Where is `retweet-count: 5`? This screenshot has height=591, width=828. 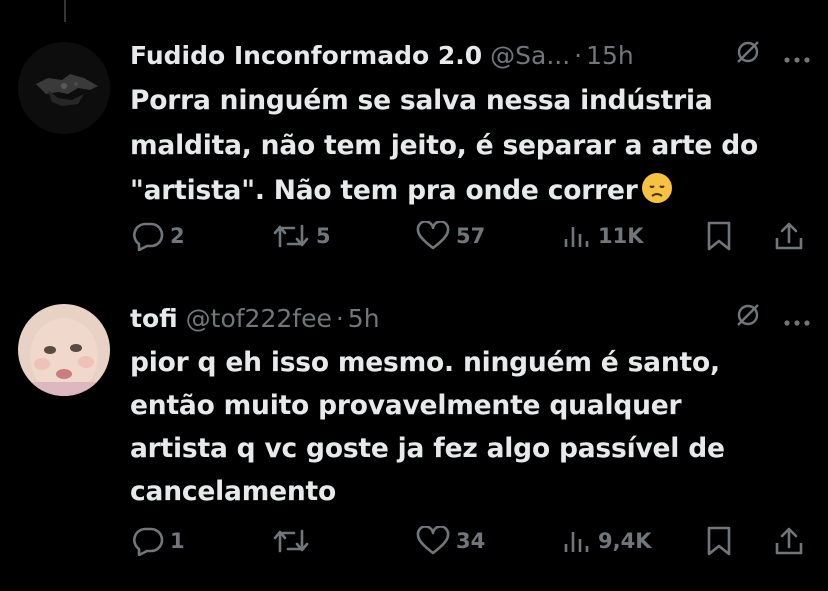 retweet-count: 5 is located at coordinates (323, 236).